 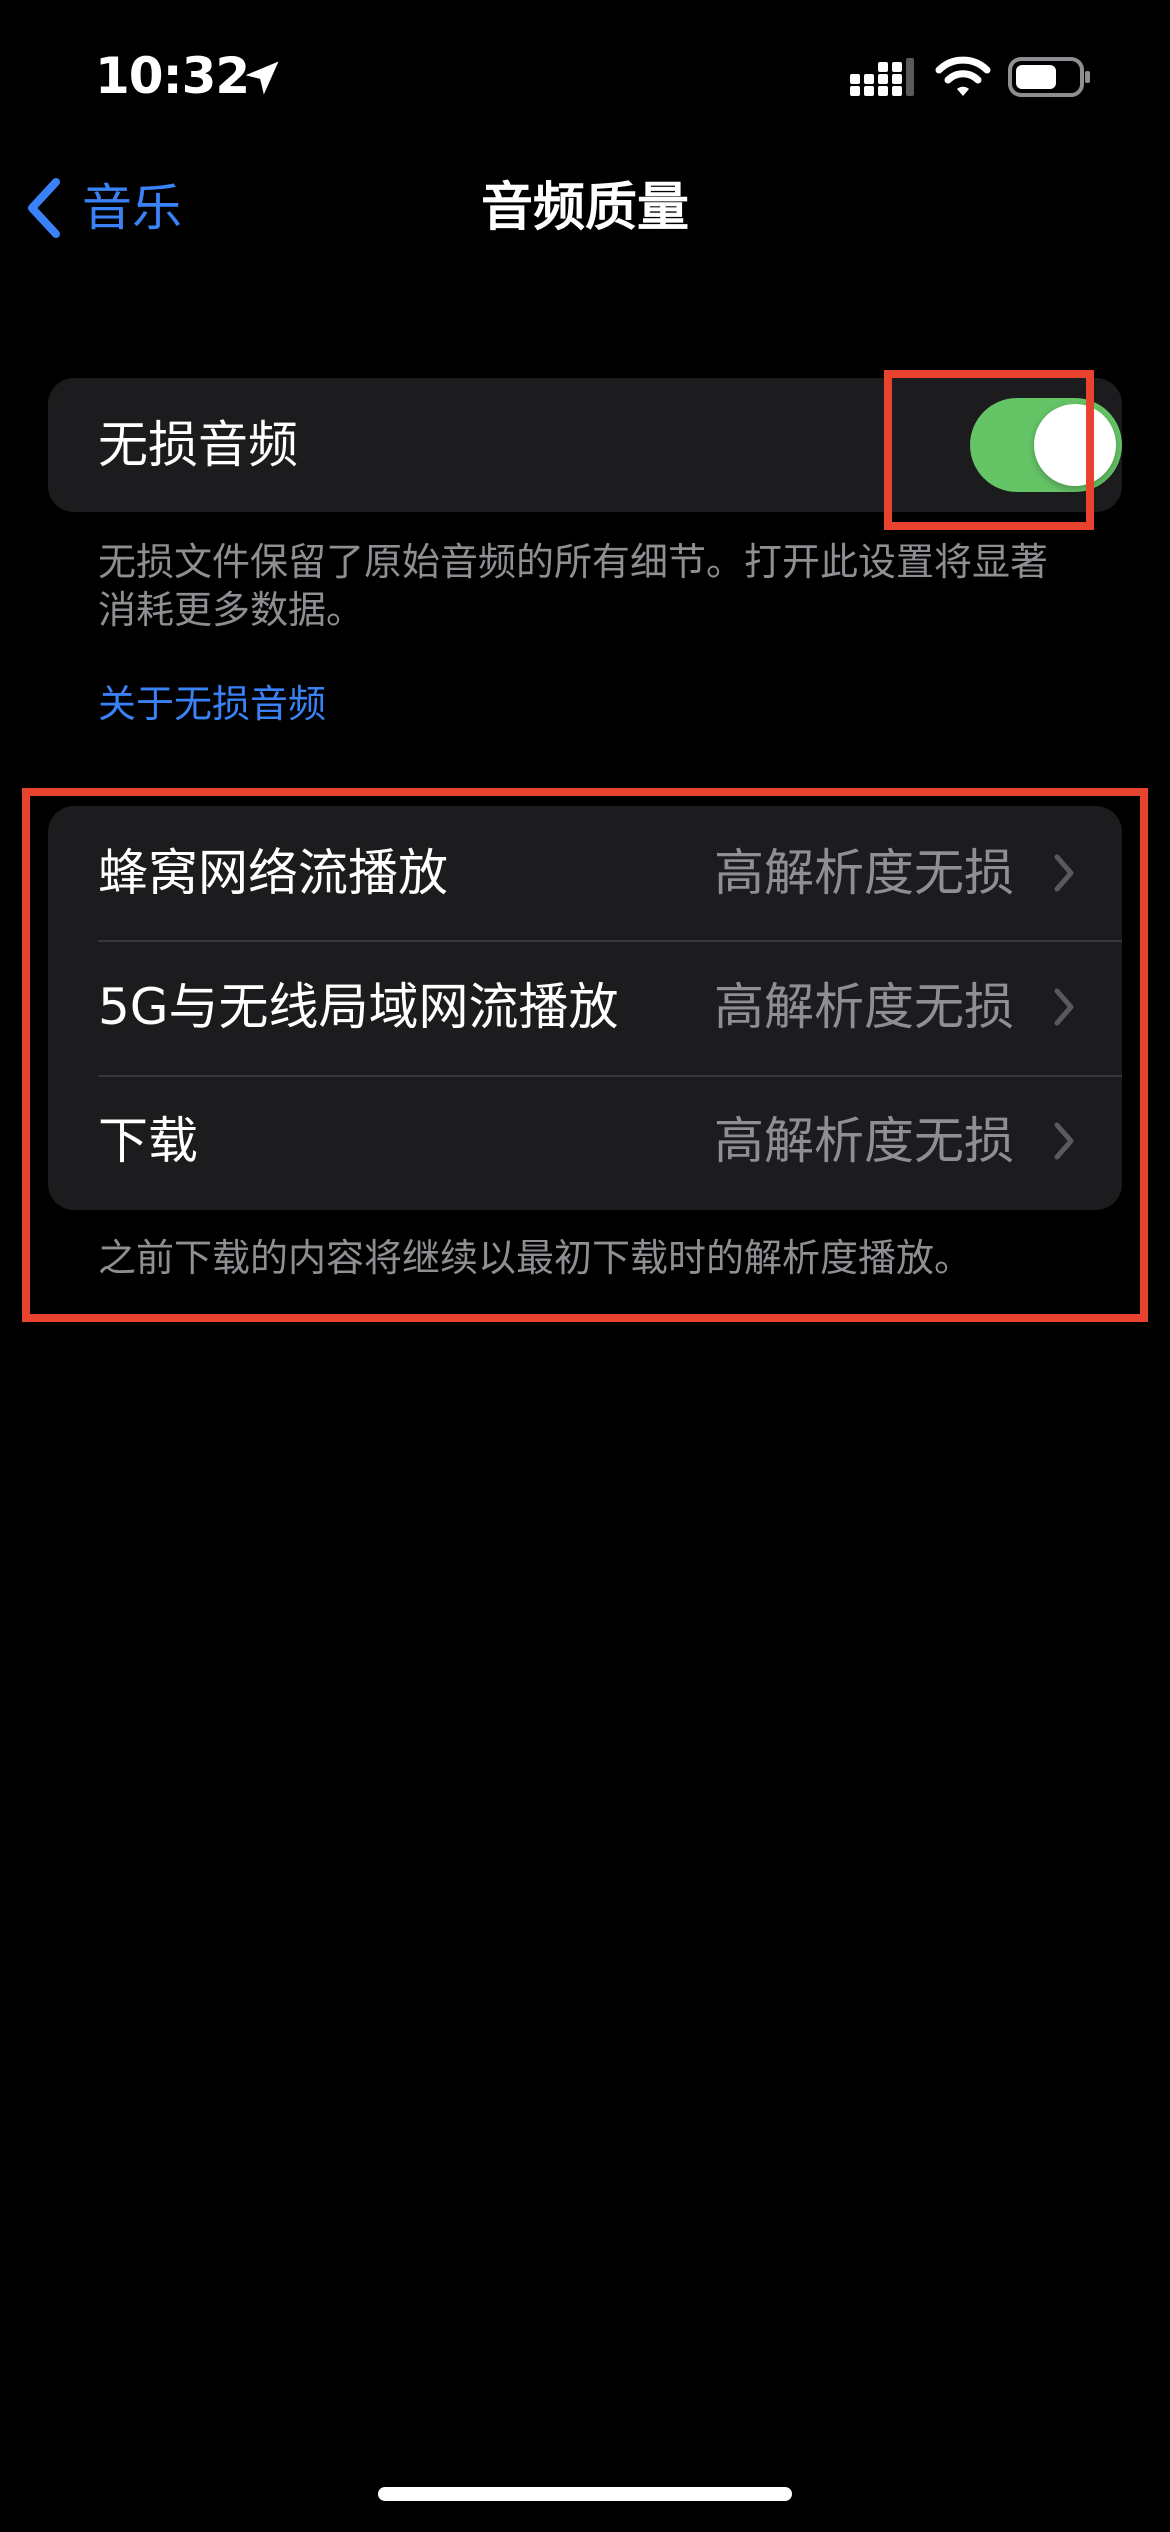 I want to click on status-time: 10:32, so click(x=172, y=76).